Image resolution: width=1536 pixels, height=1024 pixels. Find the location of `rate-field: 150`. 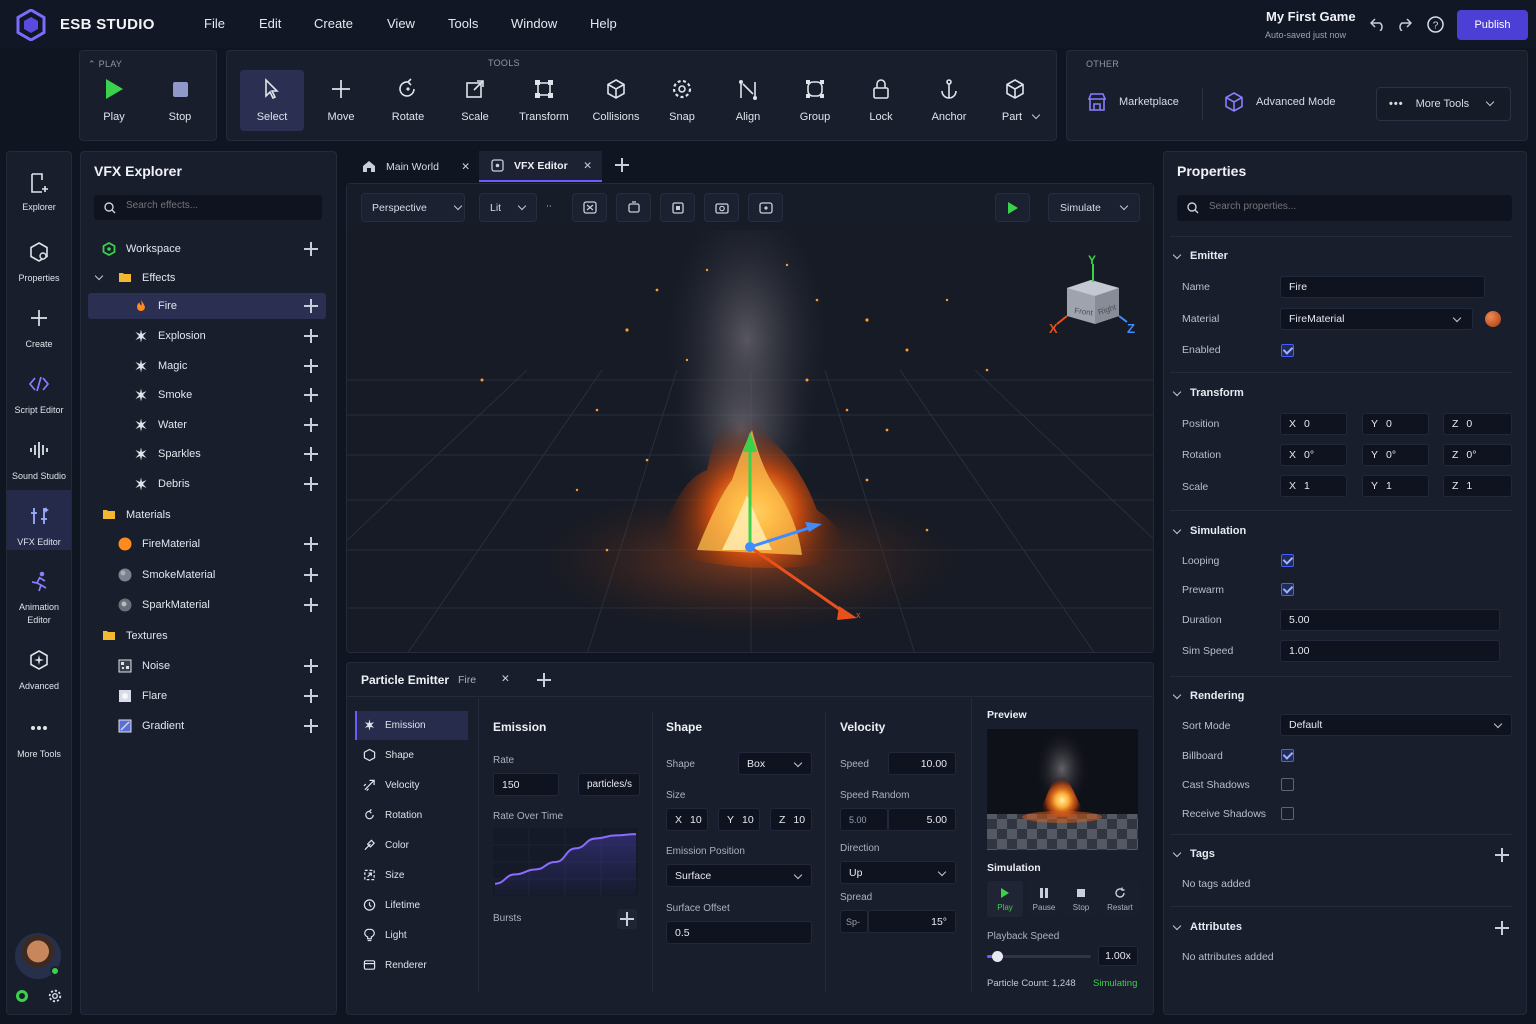

rate-field: 150 is located at coordinates (526, 784).